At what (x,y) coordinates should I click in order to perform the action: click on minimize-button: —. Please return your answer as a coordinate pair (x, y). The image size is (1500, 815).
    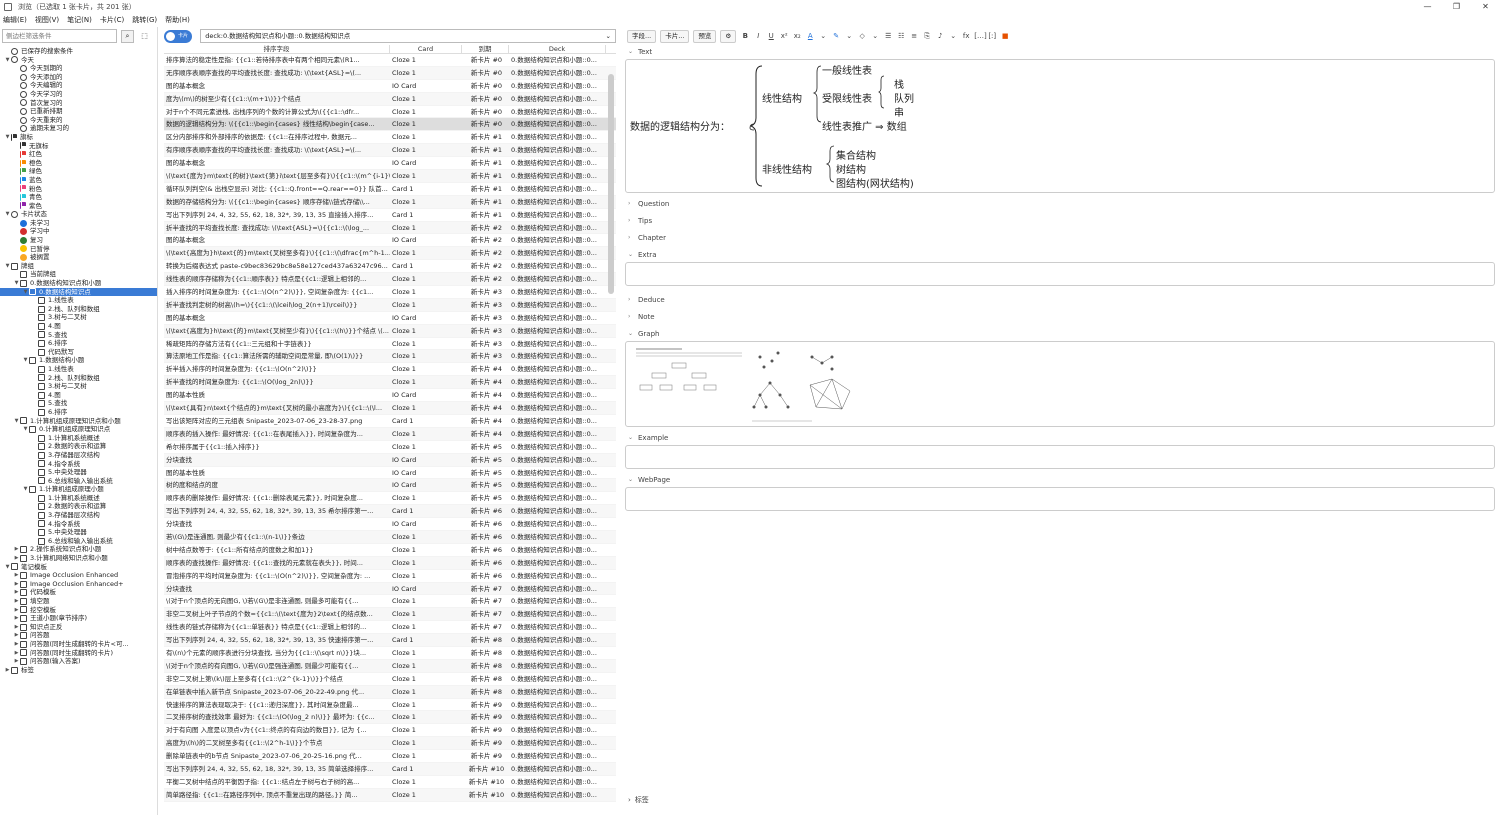
    Looking at the image, I should click on (1427, 6).